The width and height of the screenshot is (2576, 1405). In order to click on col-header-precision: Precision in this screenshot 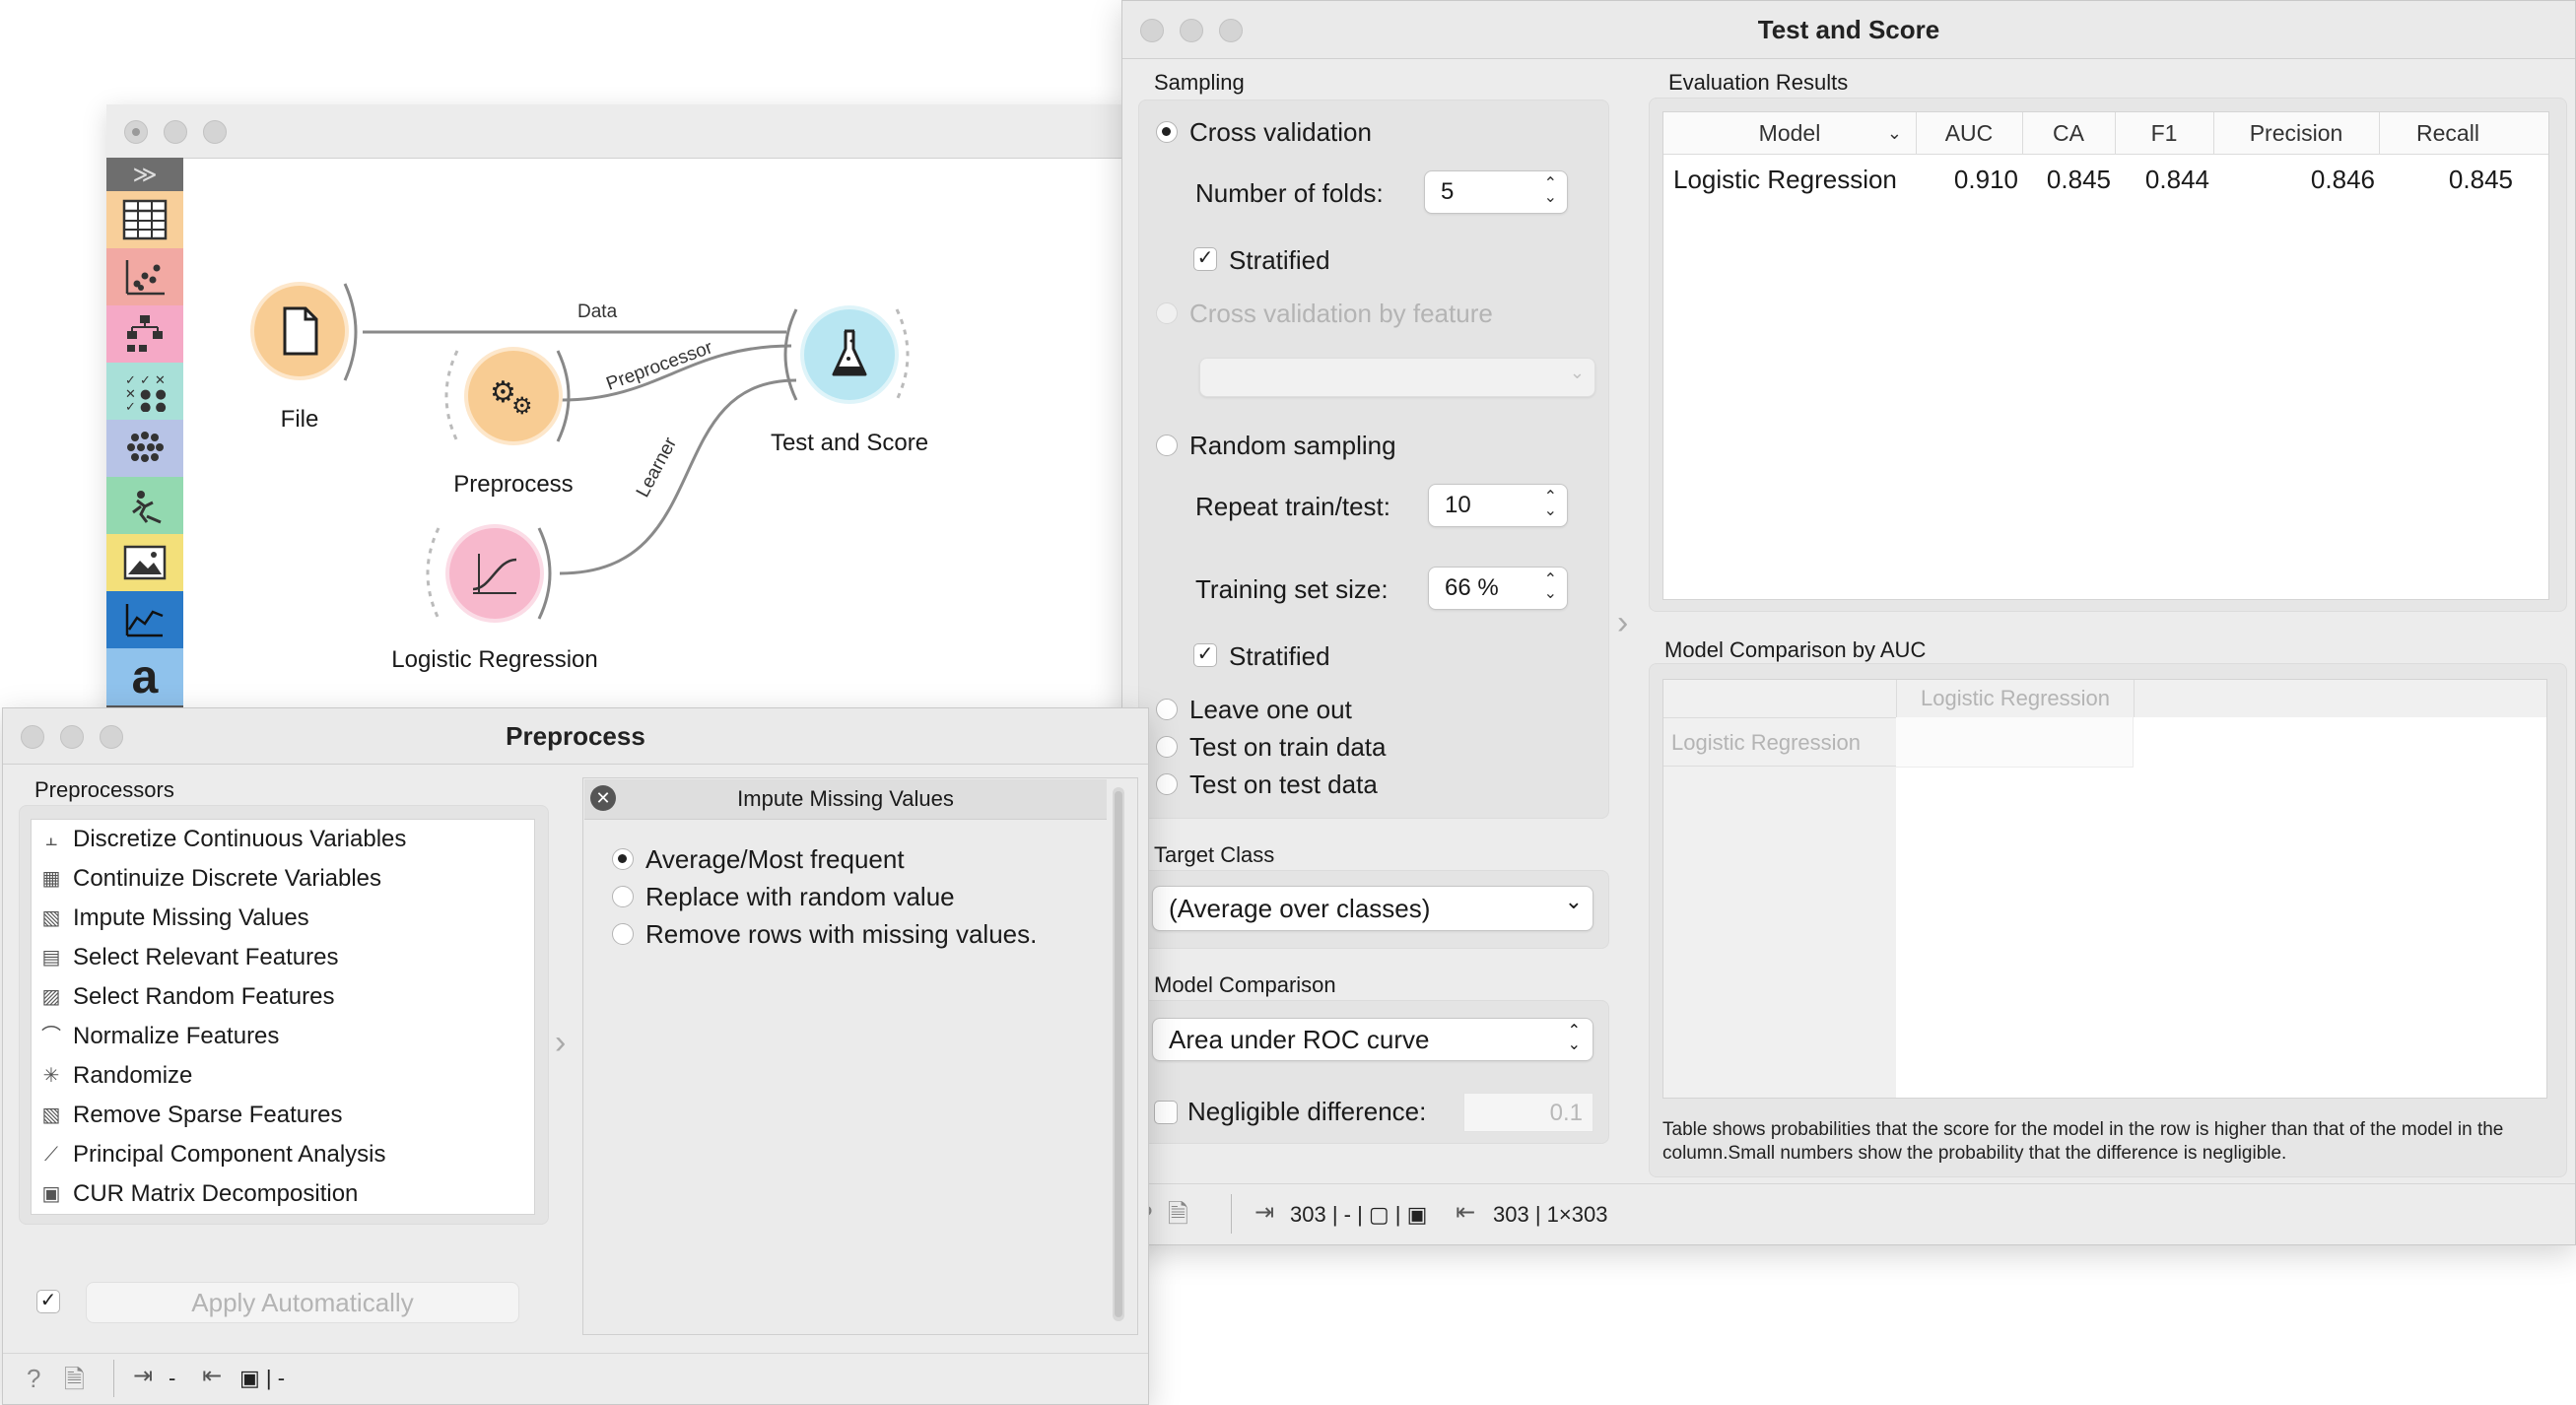, I will do `click(2296, 133)`.